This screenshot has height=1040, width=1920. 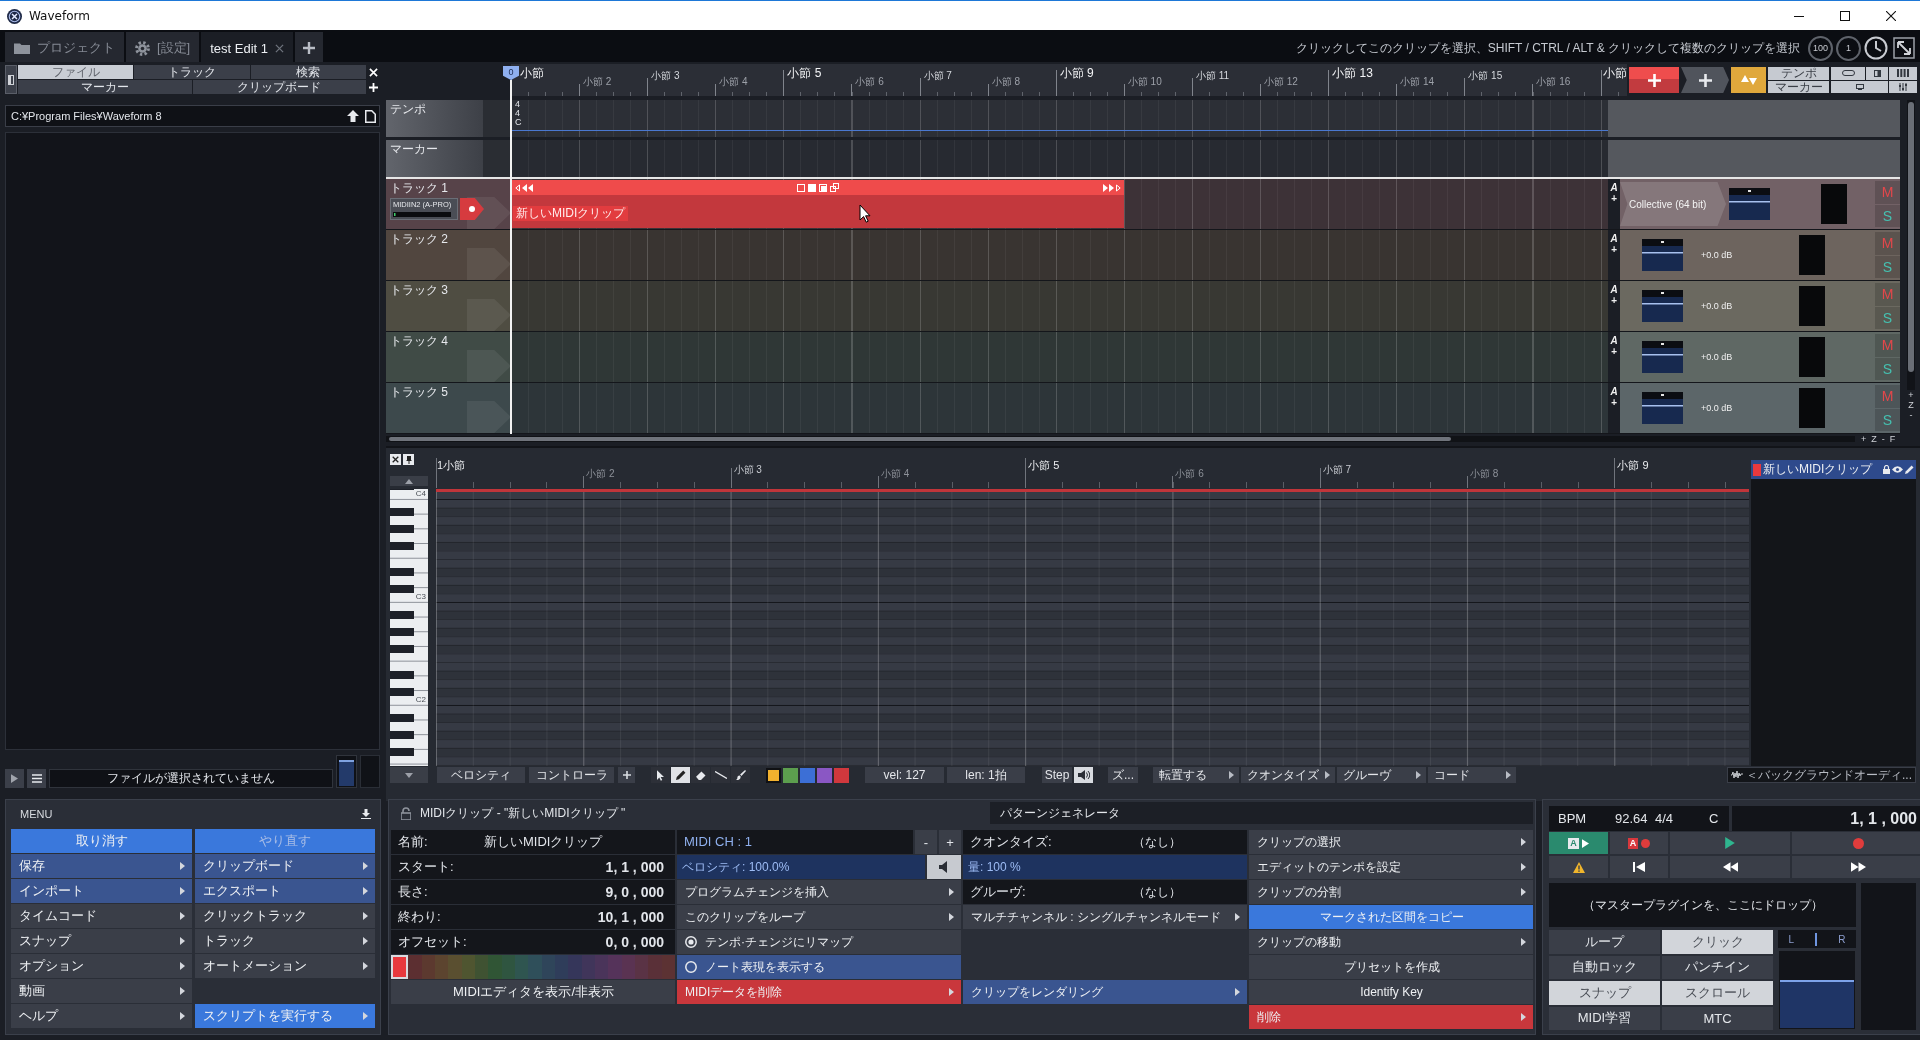 What do you see at coordinates (801, 867) in the screenshot?
I see `value-slider: ベロシティ: 100.0%` at bounding box center [801, 867].